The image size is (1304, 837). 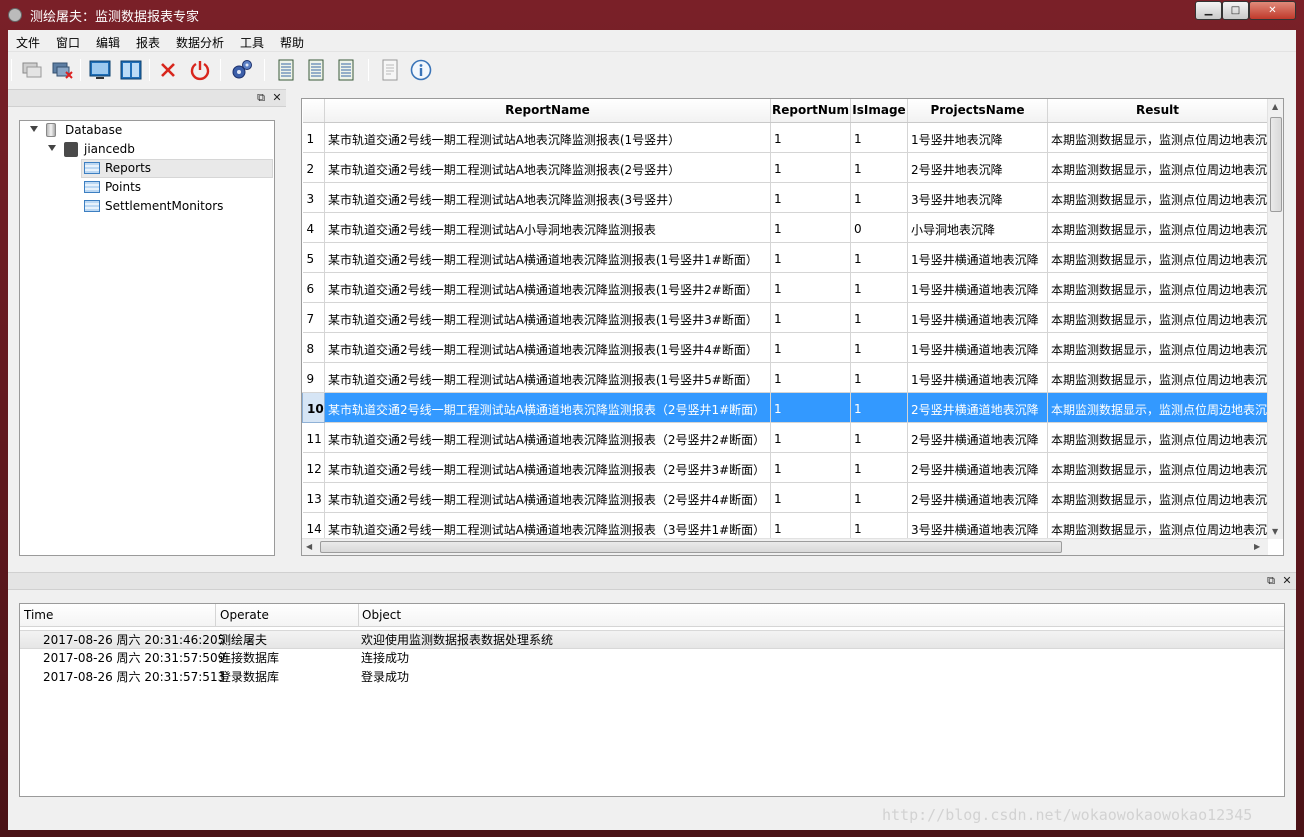 What do you see at coordinates (28, 42) in the screenshot?
I see `menu-file: 文件` at bounding box center [28, 42].